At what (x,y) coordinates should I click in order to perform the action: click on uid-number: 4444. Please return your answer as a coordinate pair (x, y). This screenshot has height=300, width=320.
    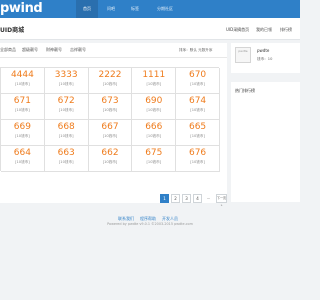
    Looking at the image, I should click on (22, 75).